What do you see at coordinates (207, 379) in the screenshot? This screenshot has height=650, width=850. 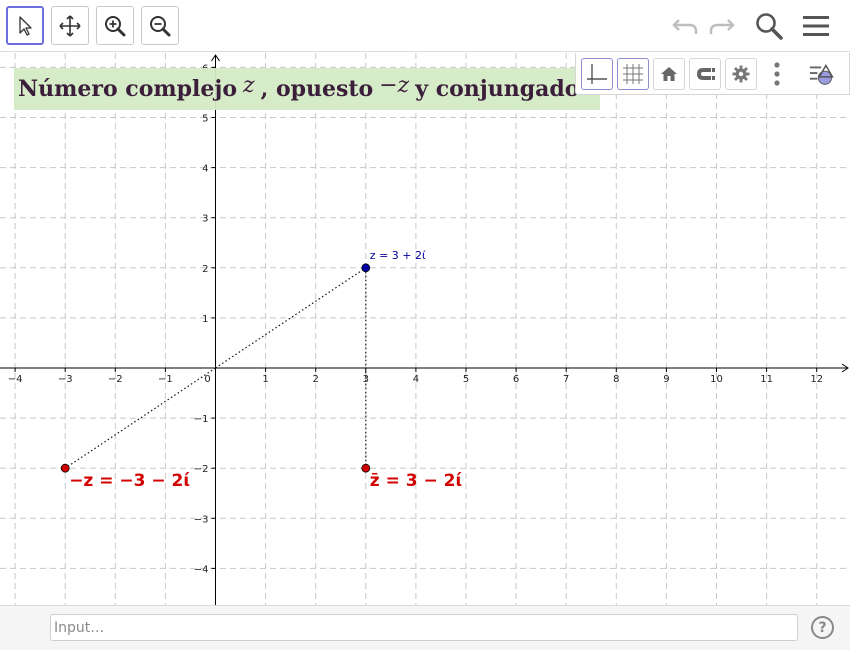 I see `x-tick-label: 0` at bounding box center [207, 379].